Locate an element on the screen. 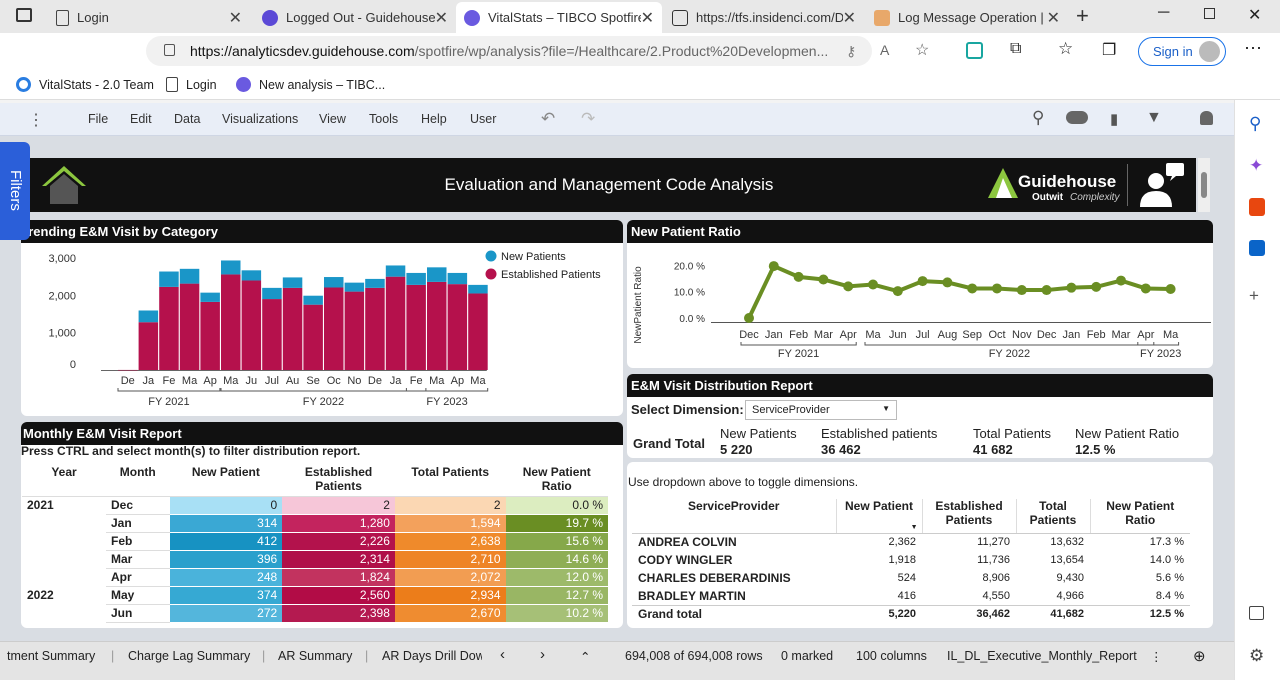 This screenshot has width=1280, height=680. read-aloud-icon: A is located at coordinates (884, 50).